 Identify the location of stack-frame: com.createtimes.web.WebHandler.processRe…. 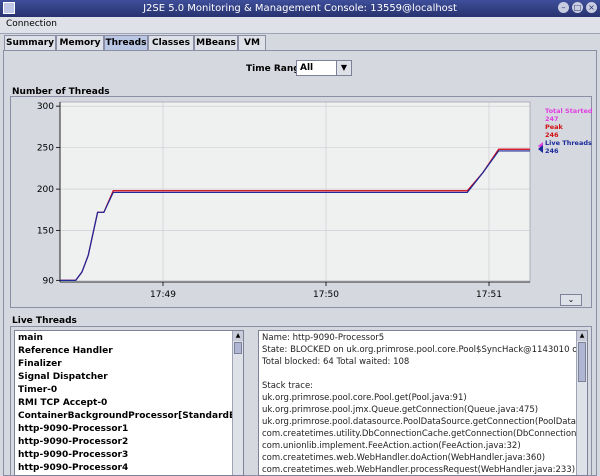
(419, 470).